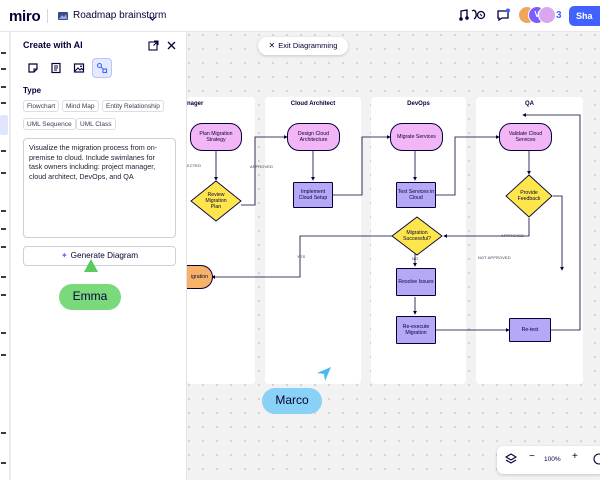  Describe the element at coordinates (494, 257) in the screenshot. I see `edge-label-not-approved: NOT APPROVED` at that location.